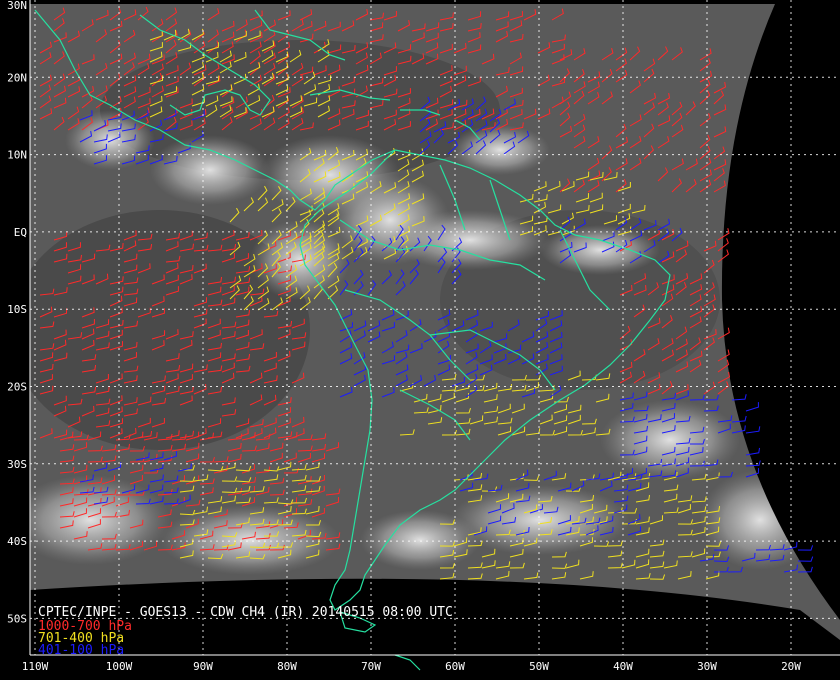 The height and width of the screenshot is (680, 840). Describe the element at coordinates (17, 387) in the screenshot. I see `lat-label: 20S` at that location.